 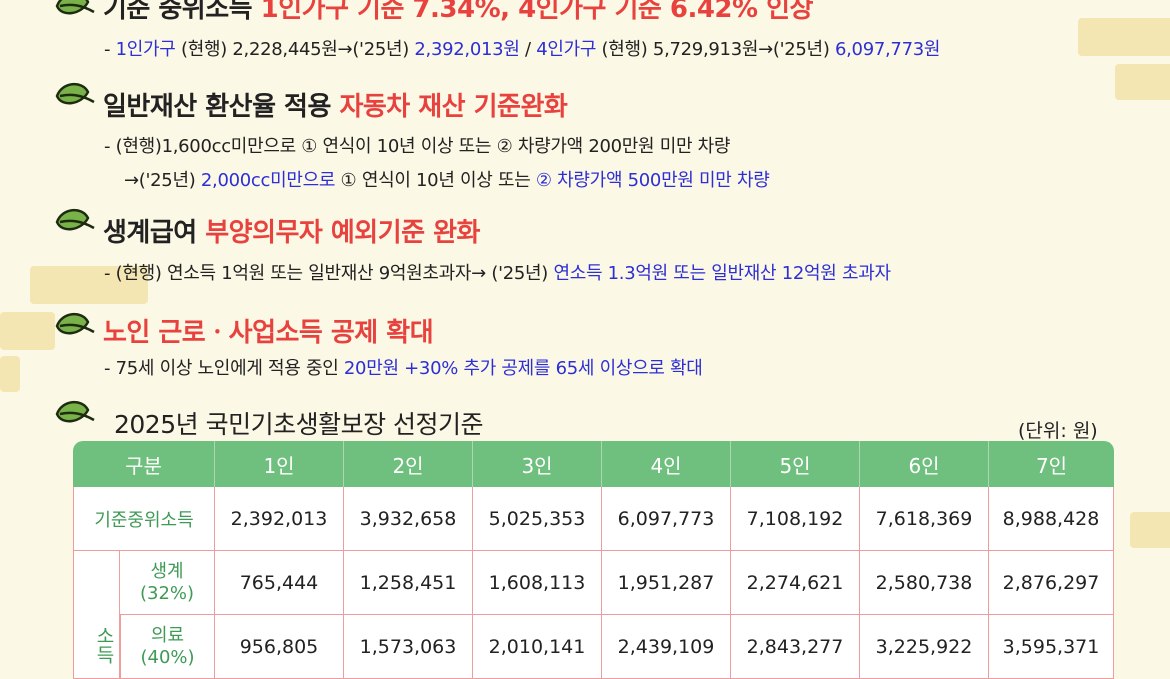 What do you see at coordinates (1051, 647) in the screenshot?
I see `table-cell: 3,595,371` at bounding box center [1051, 647].